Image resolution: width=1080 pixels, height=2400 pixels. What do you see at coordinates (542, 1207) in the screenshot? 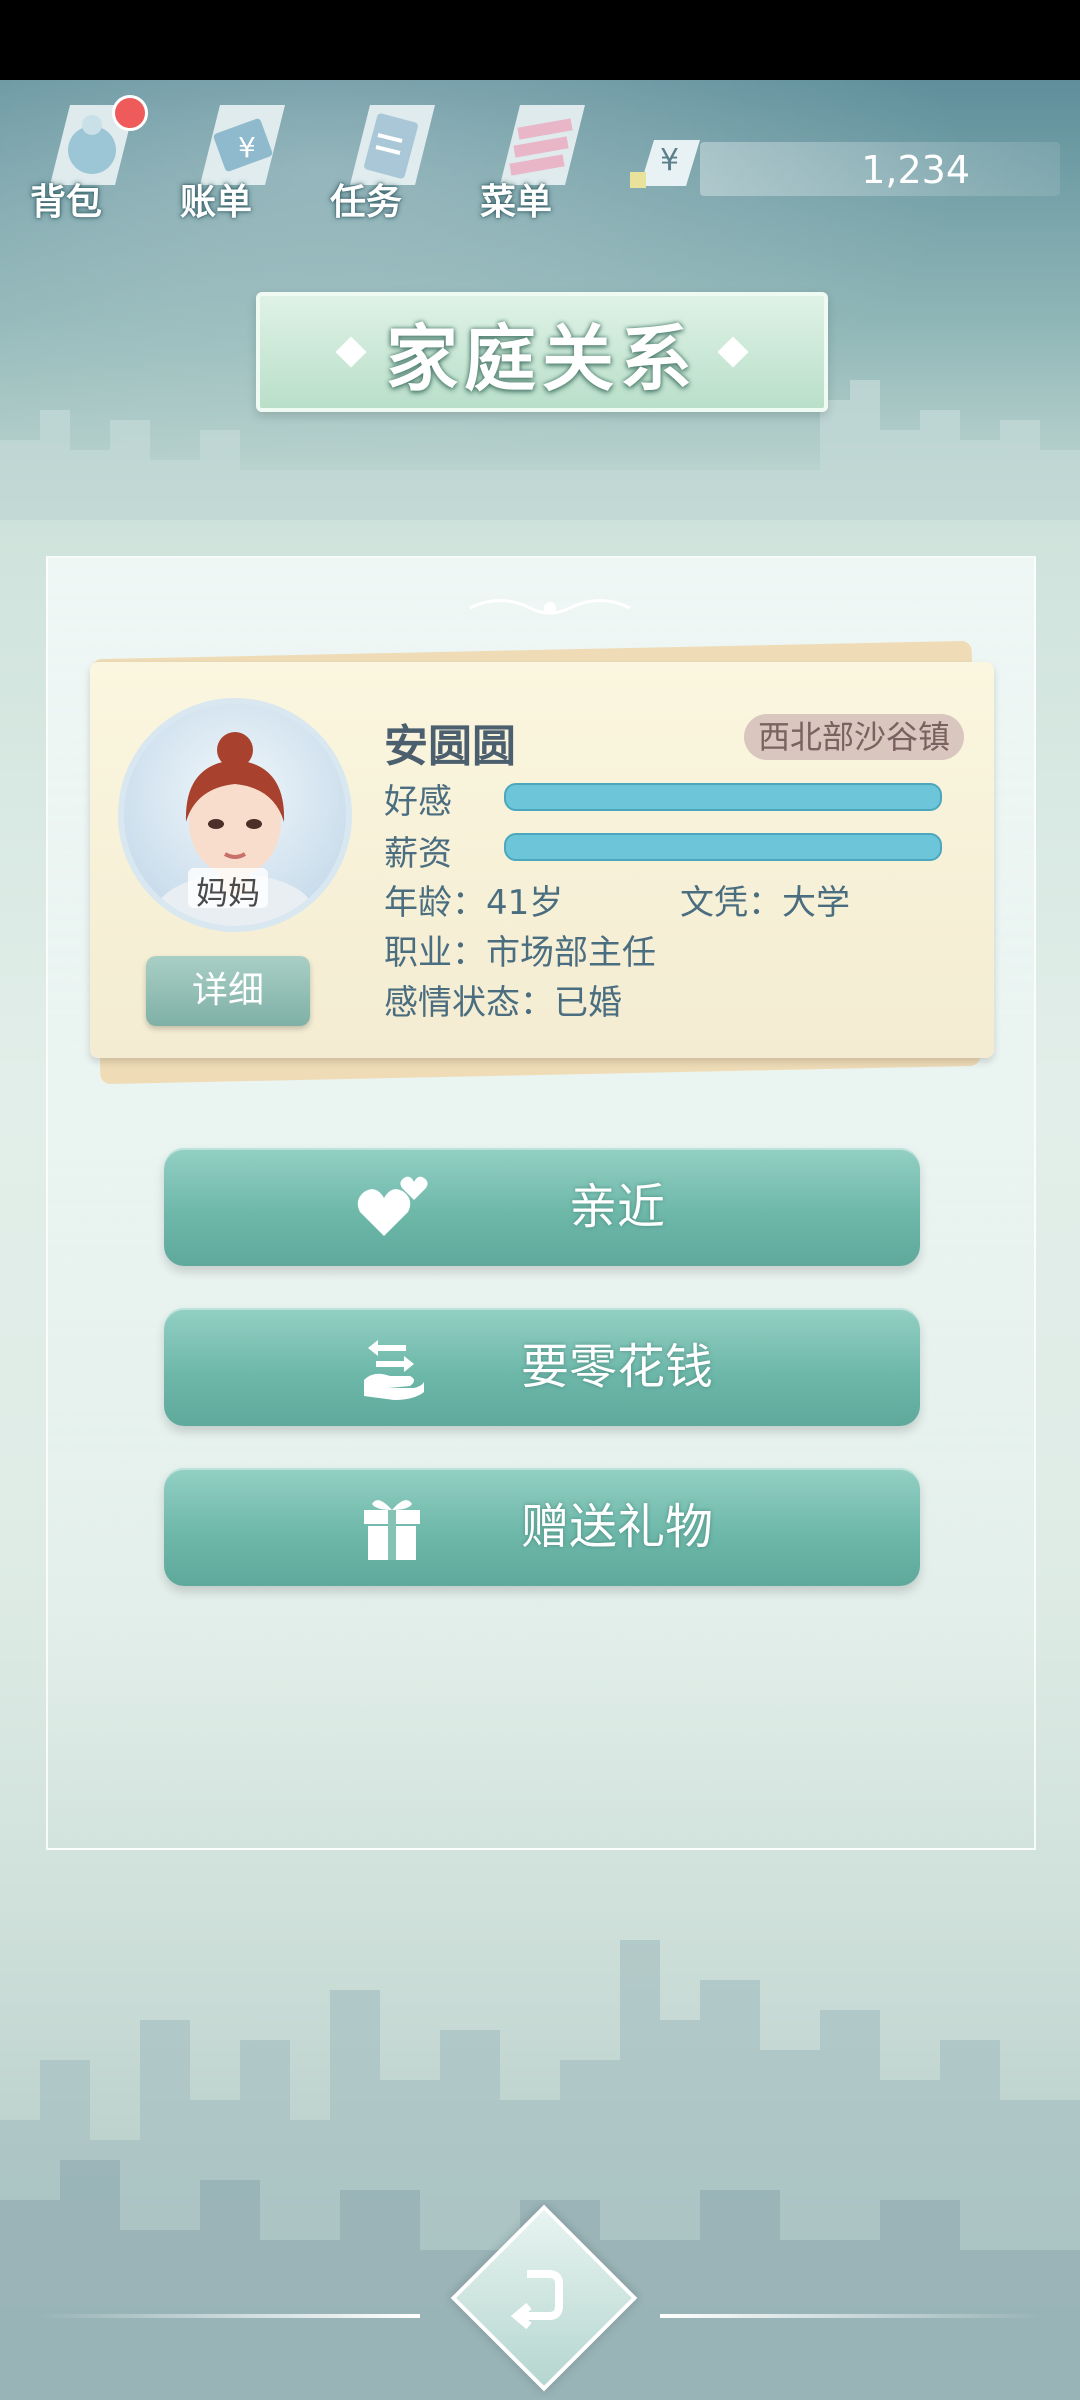
I see `action-close-button: 亲近` at bounding box center [542, 1207].